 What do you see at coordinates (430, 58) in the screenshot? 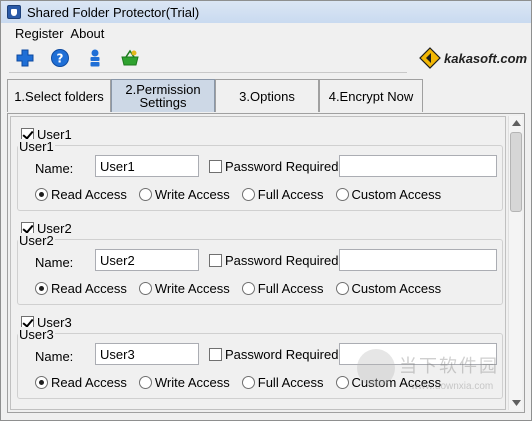
I see `kakasoft-logo-icon` at bounding box center [430, 58].